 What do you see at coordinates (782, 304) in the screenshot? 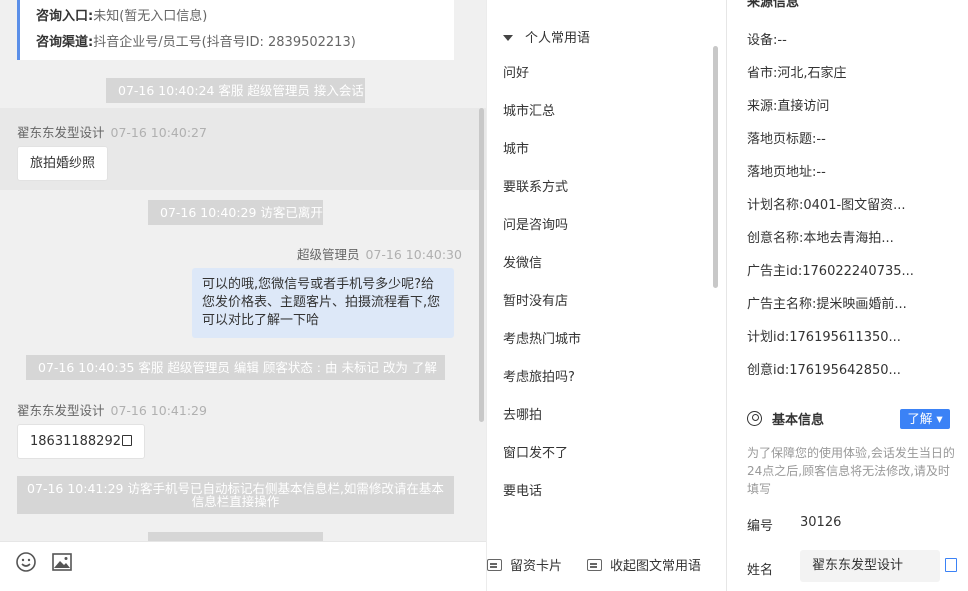
I see `info-label: 广告主名称:` at bounding box center [782, 304].